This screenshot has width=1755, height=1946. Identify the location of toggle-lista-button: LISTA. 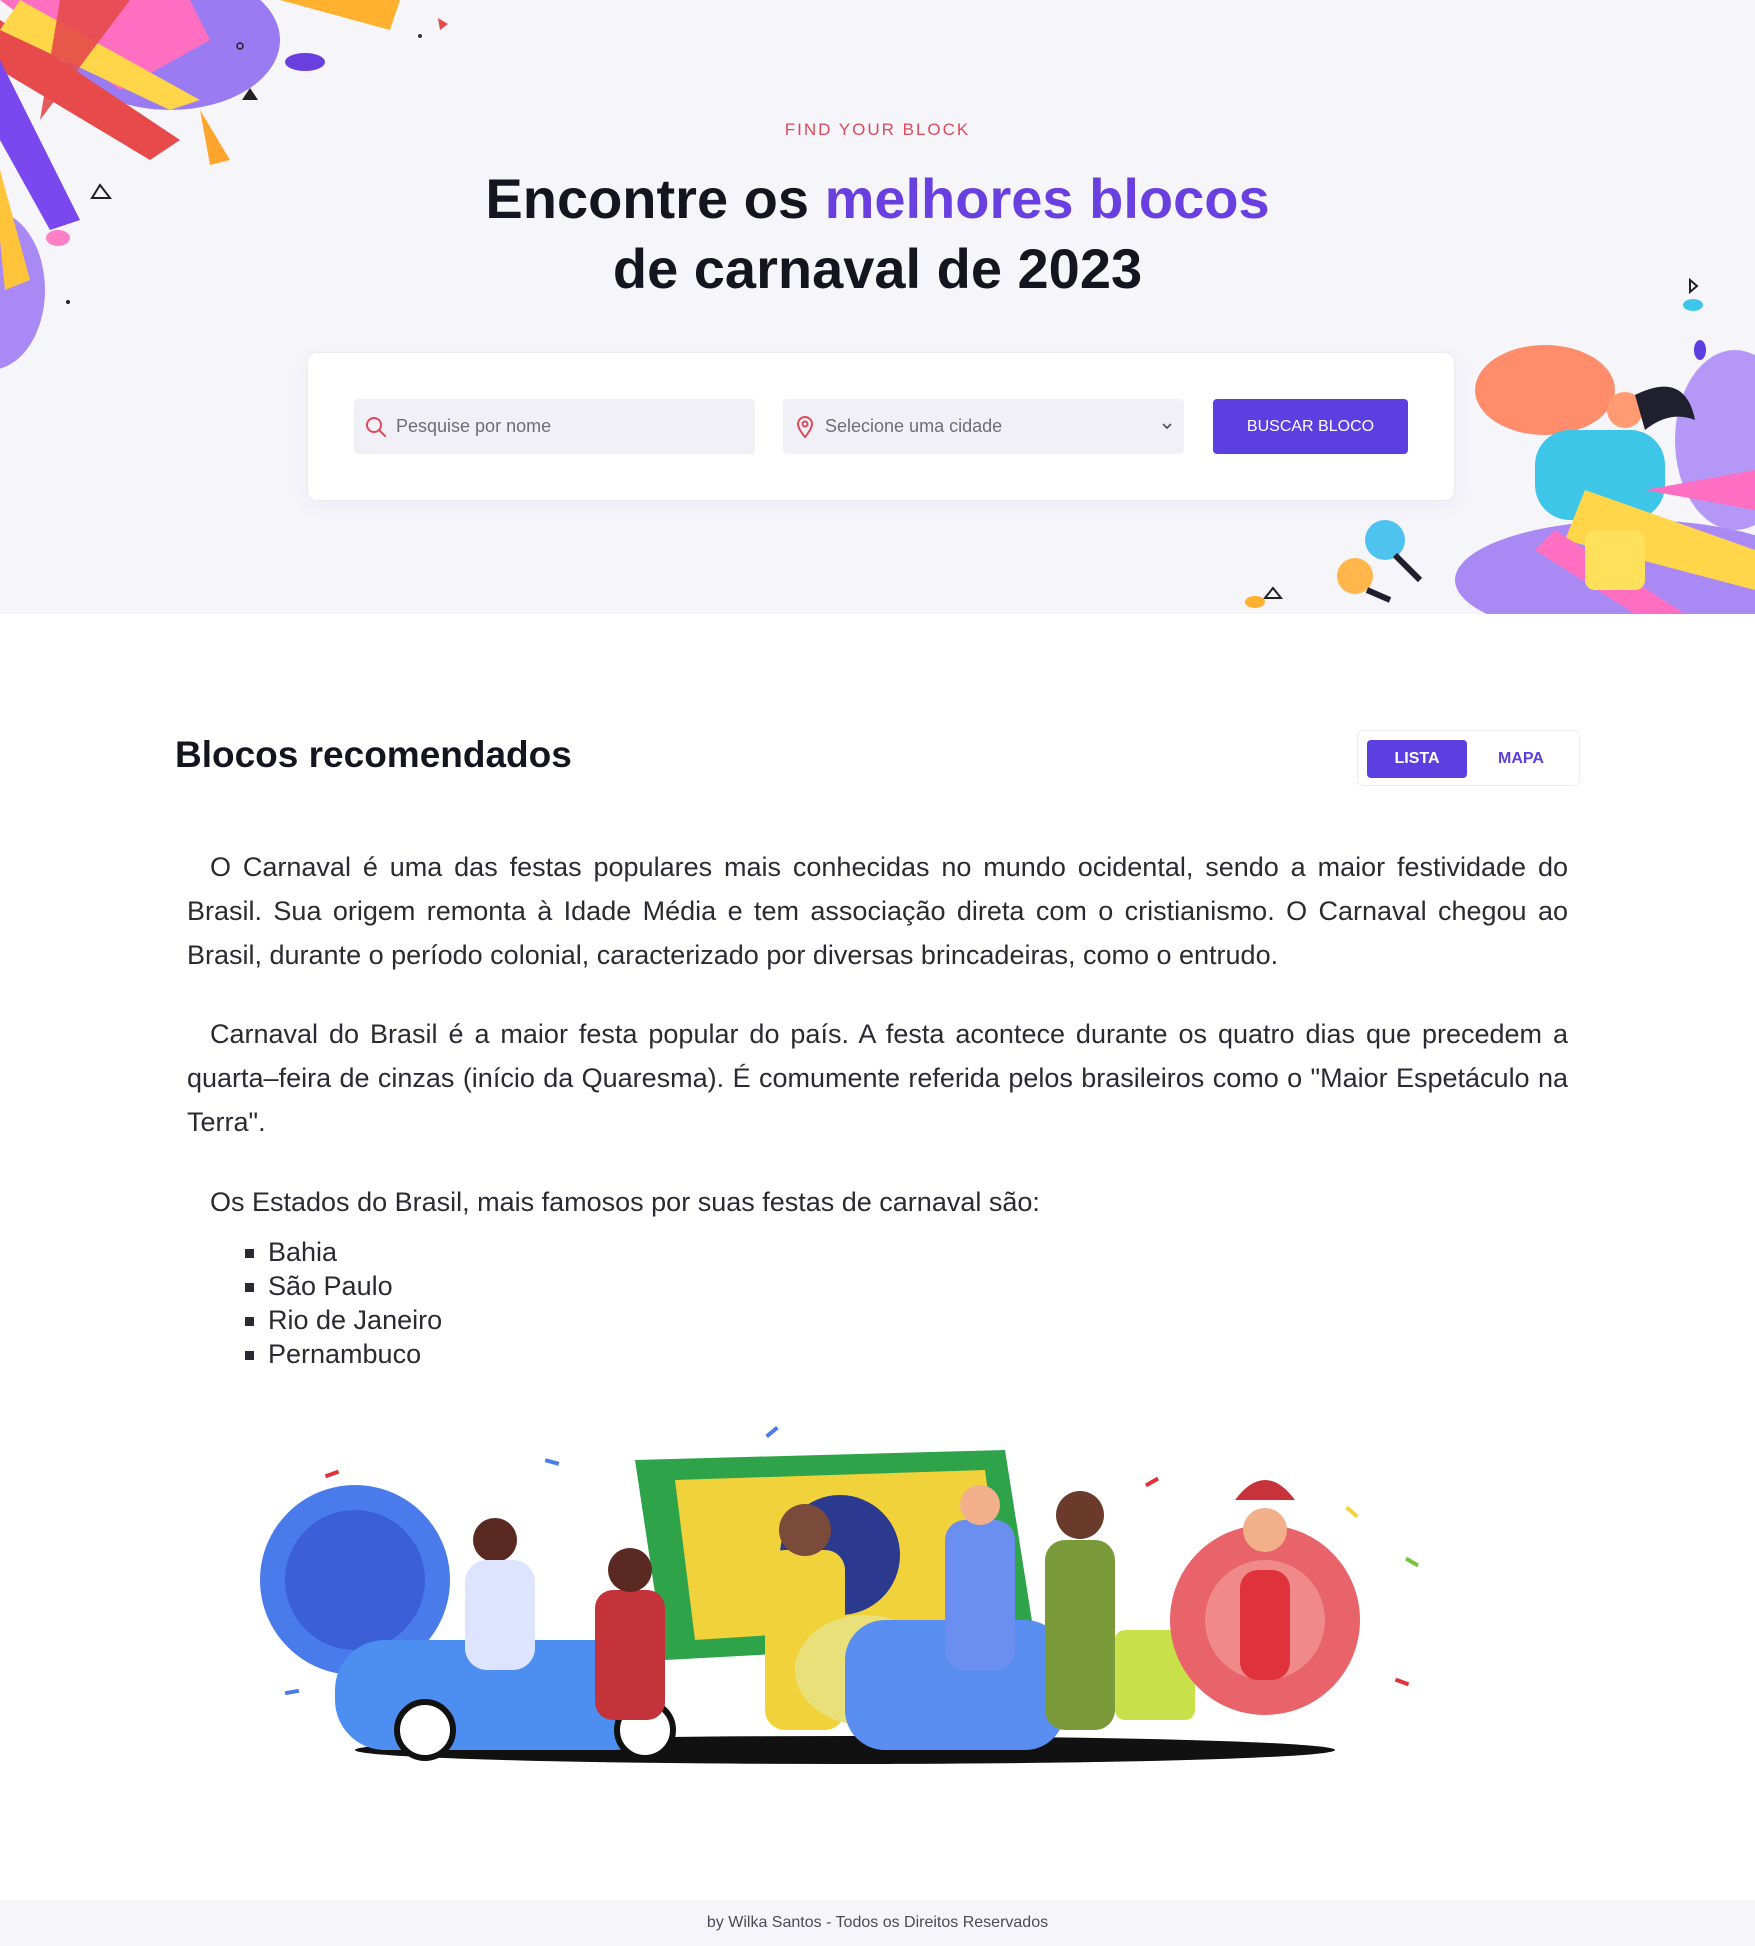
(1417, 759).